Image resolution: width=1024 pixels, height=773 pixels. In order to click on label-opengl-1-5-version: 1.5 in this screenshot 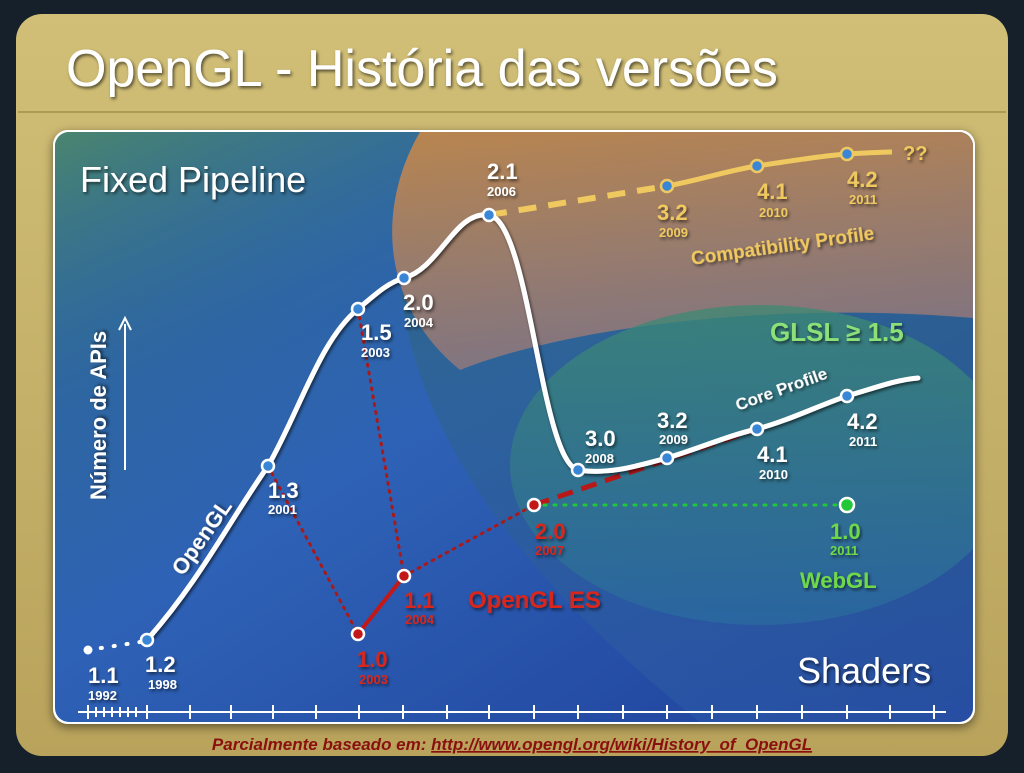, I will do `click(376, 332)`.